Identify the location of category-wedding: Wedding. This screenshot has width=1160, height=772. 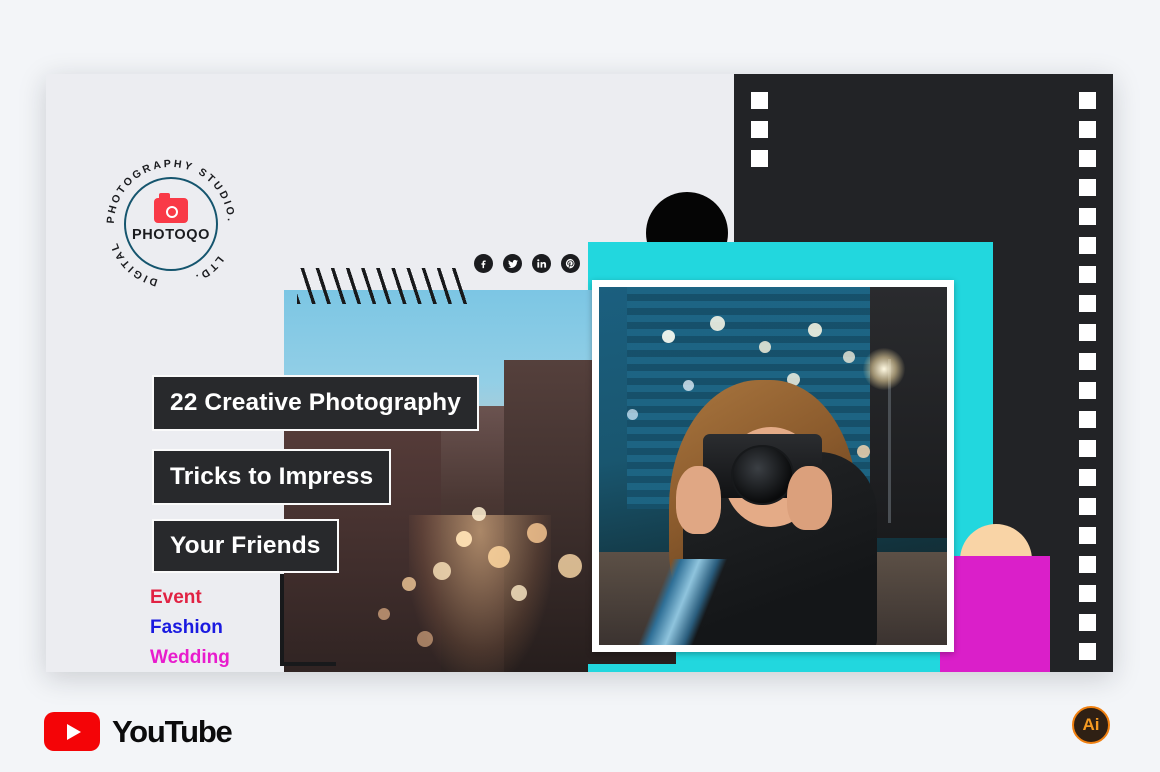
(190, 657).